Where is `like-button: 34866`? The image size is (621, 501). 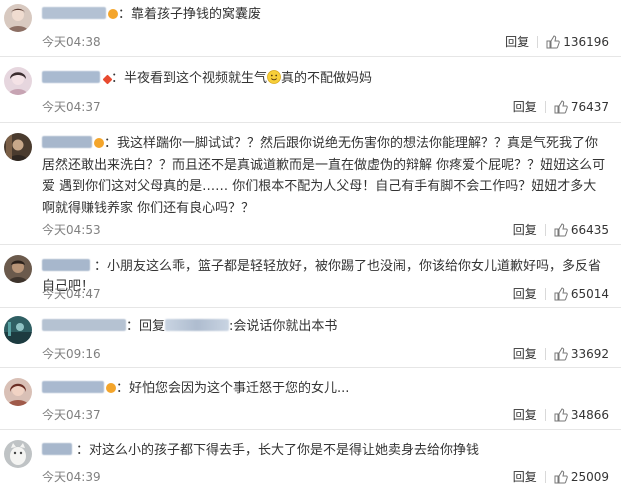
like-button: 34866 is located at coordinates (581, 415).